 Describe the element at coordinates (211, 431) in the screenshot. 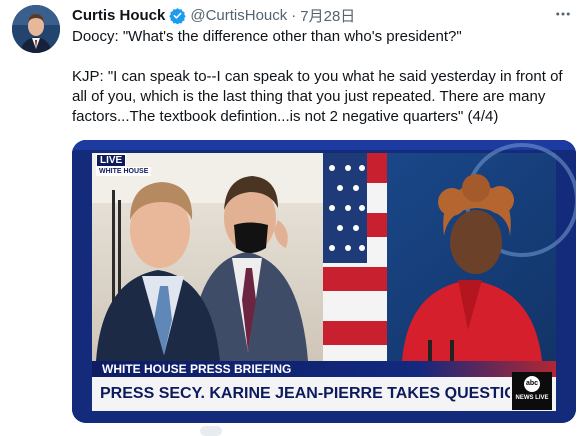

I see `partial-element` at that location.